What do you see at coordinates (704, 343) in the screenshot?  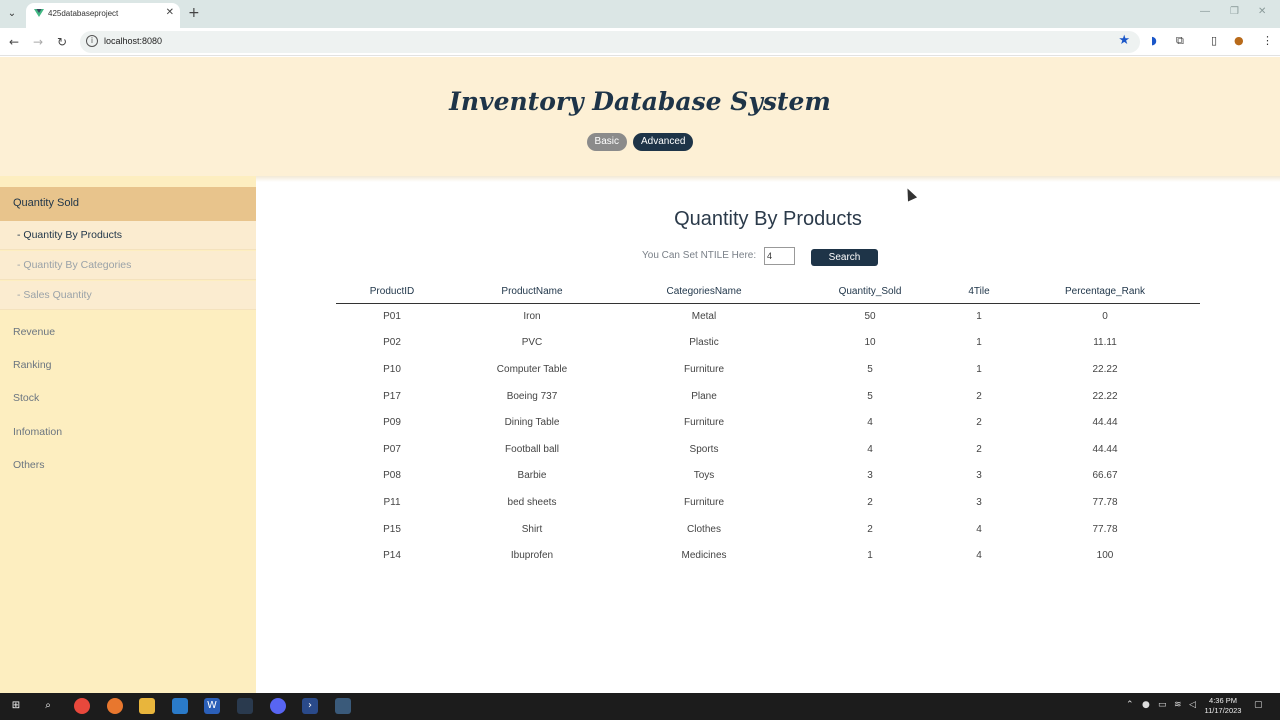 I see `table-cell: Plastic` at bounding box center [704, 343].